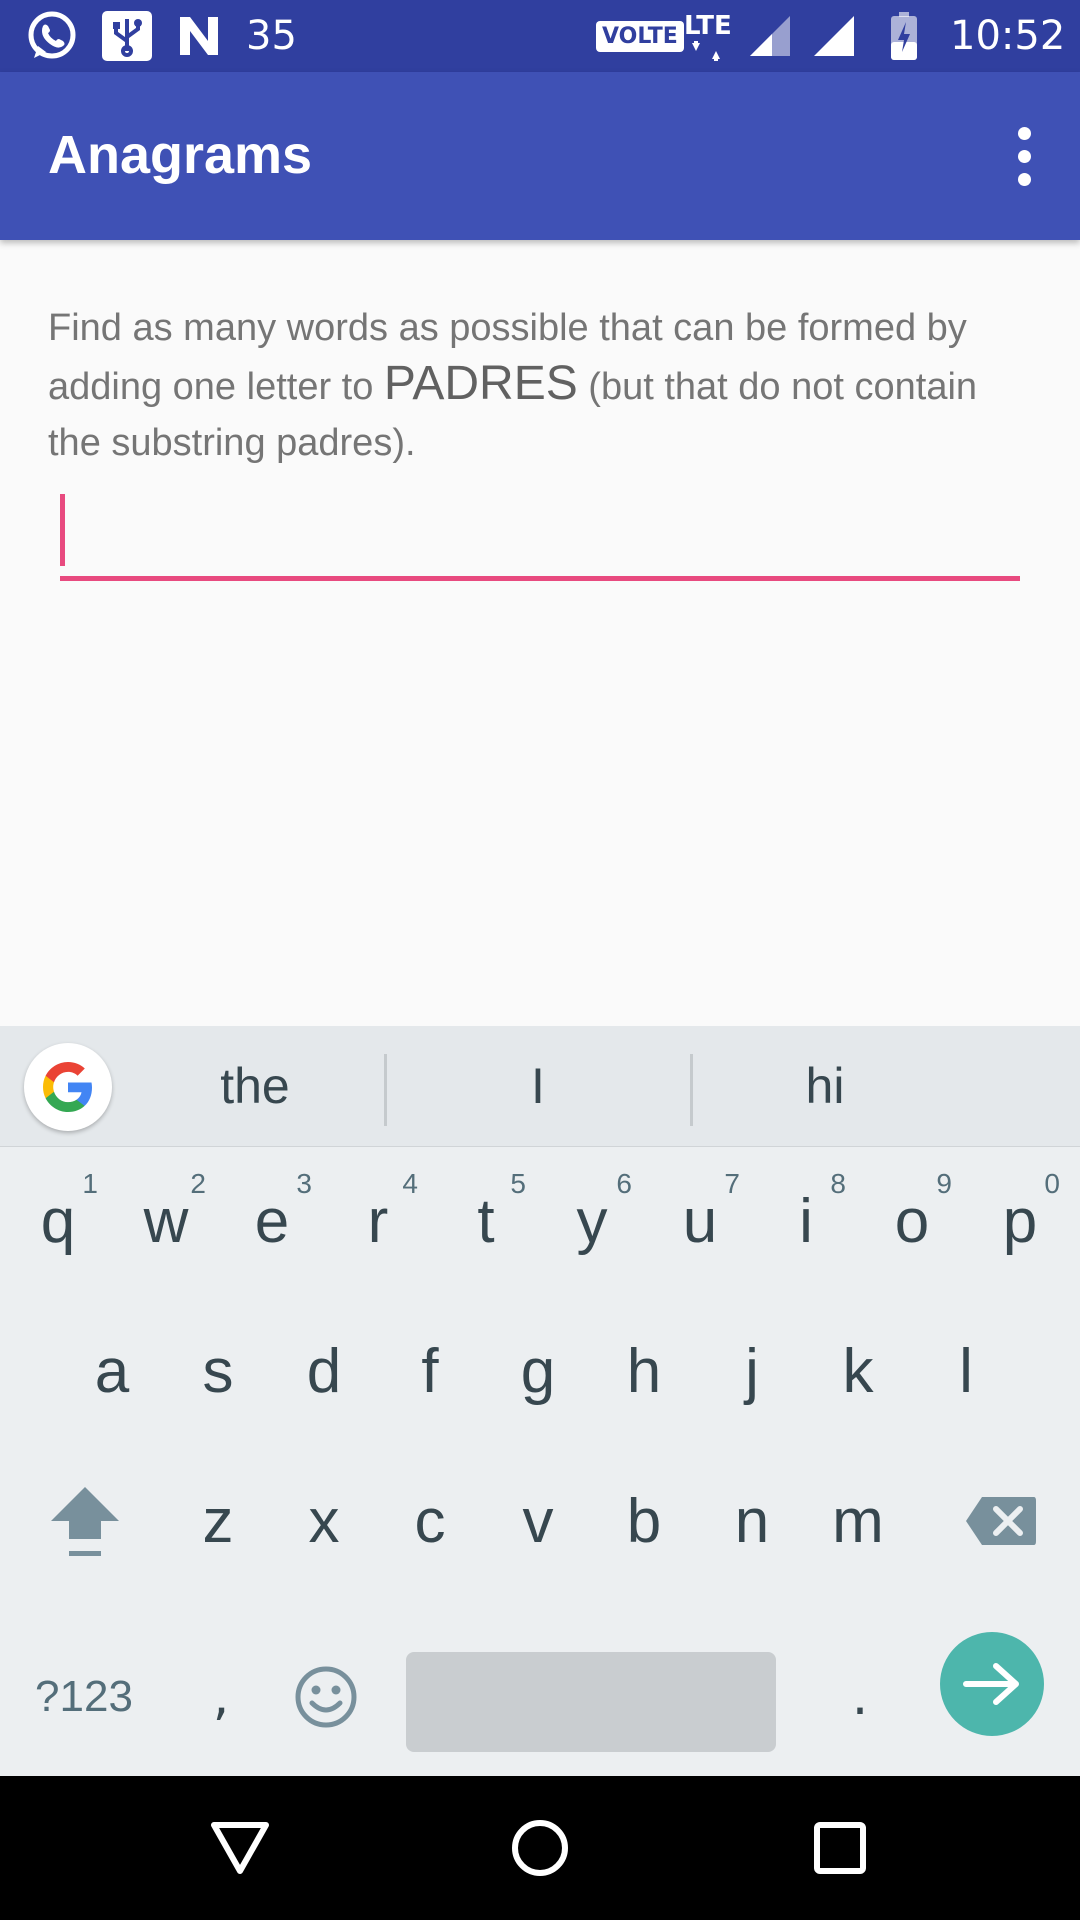  Describe the element at coordinates (221, 1697) in the screenshot. I see `comma-key: ,` at that location.